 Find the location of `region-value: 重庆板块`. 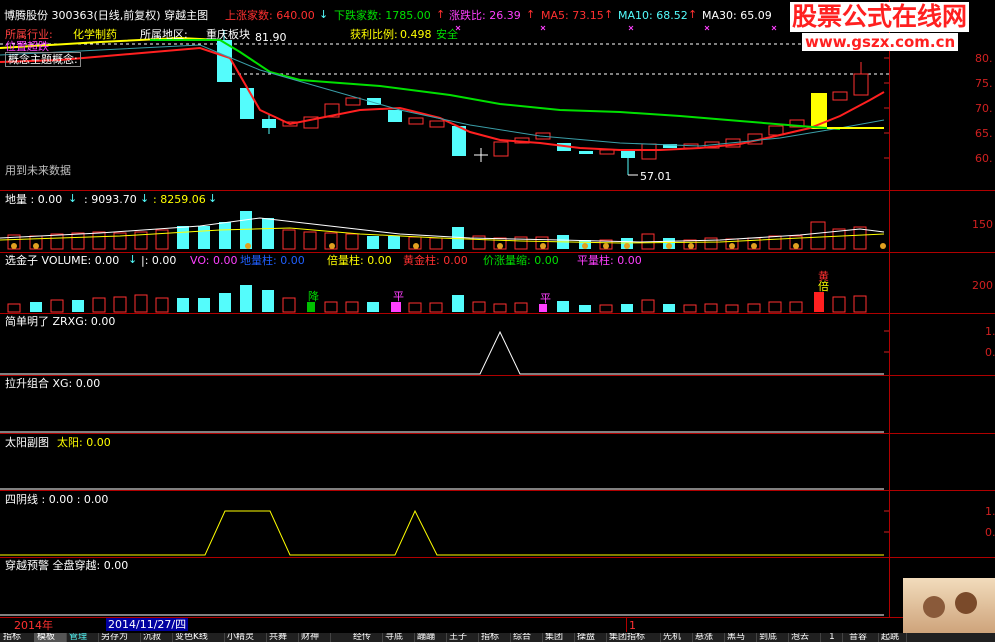

region-value: 重庆板块 is located at coordinates (228, 34).